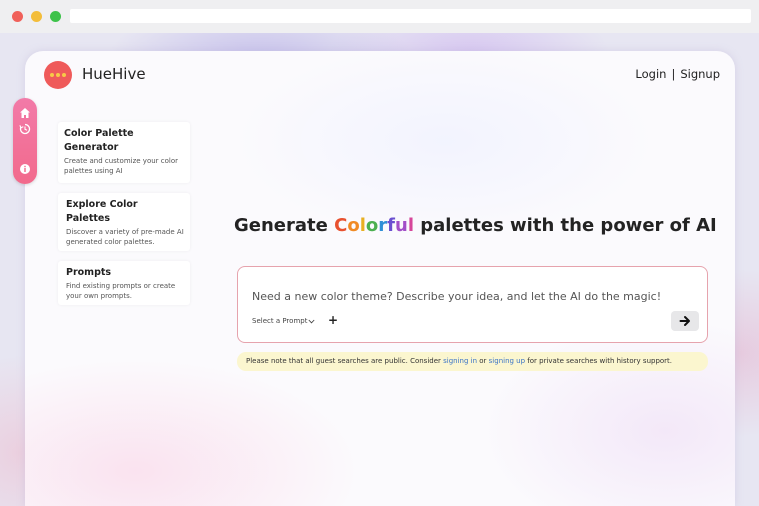 Image resolution: width=759 pixels, height=506 pixels. Describe the element at coordinates (333, 320) in the screenshot. I see `add-prompt-button: +` at that location.